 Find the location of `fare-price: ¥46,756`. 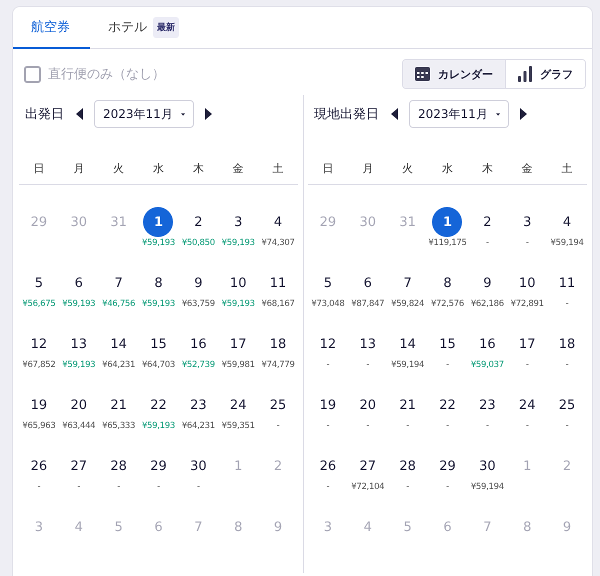

fare-price: ¥46,756 is located at coordinates (119, 304).